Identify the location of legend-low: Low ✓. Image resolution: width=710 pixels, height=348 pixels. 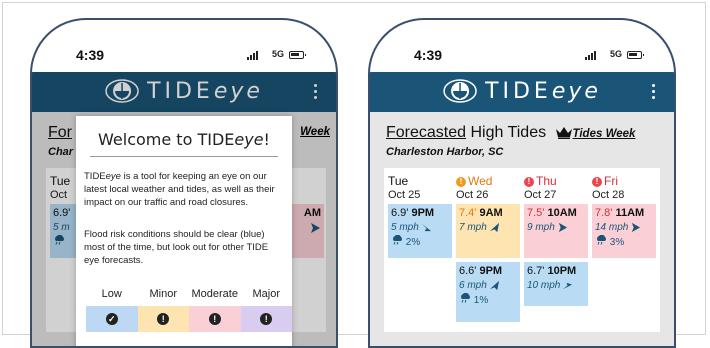
(112, 310).